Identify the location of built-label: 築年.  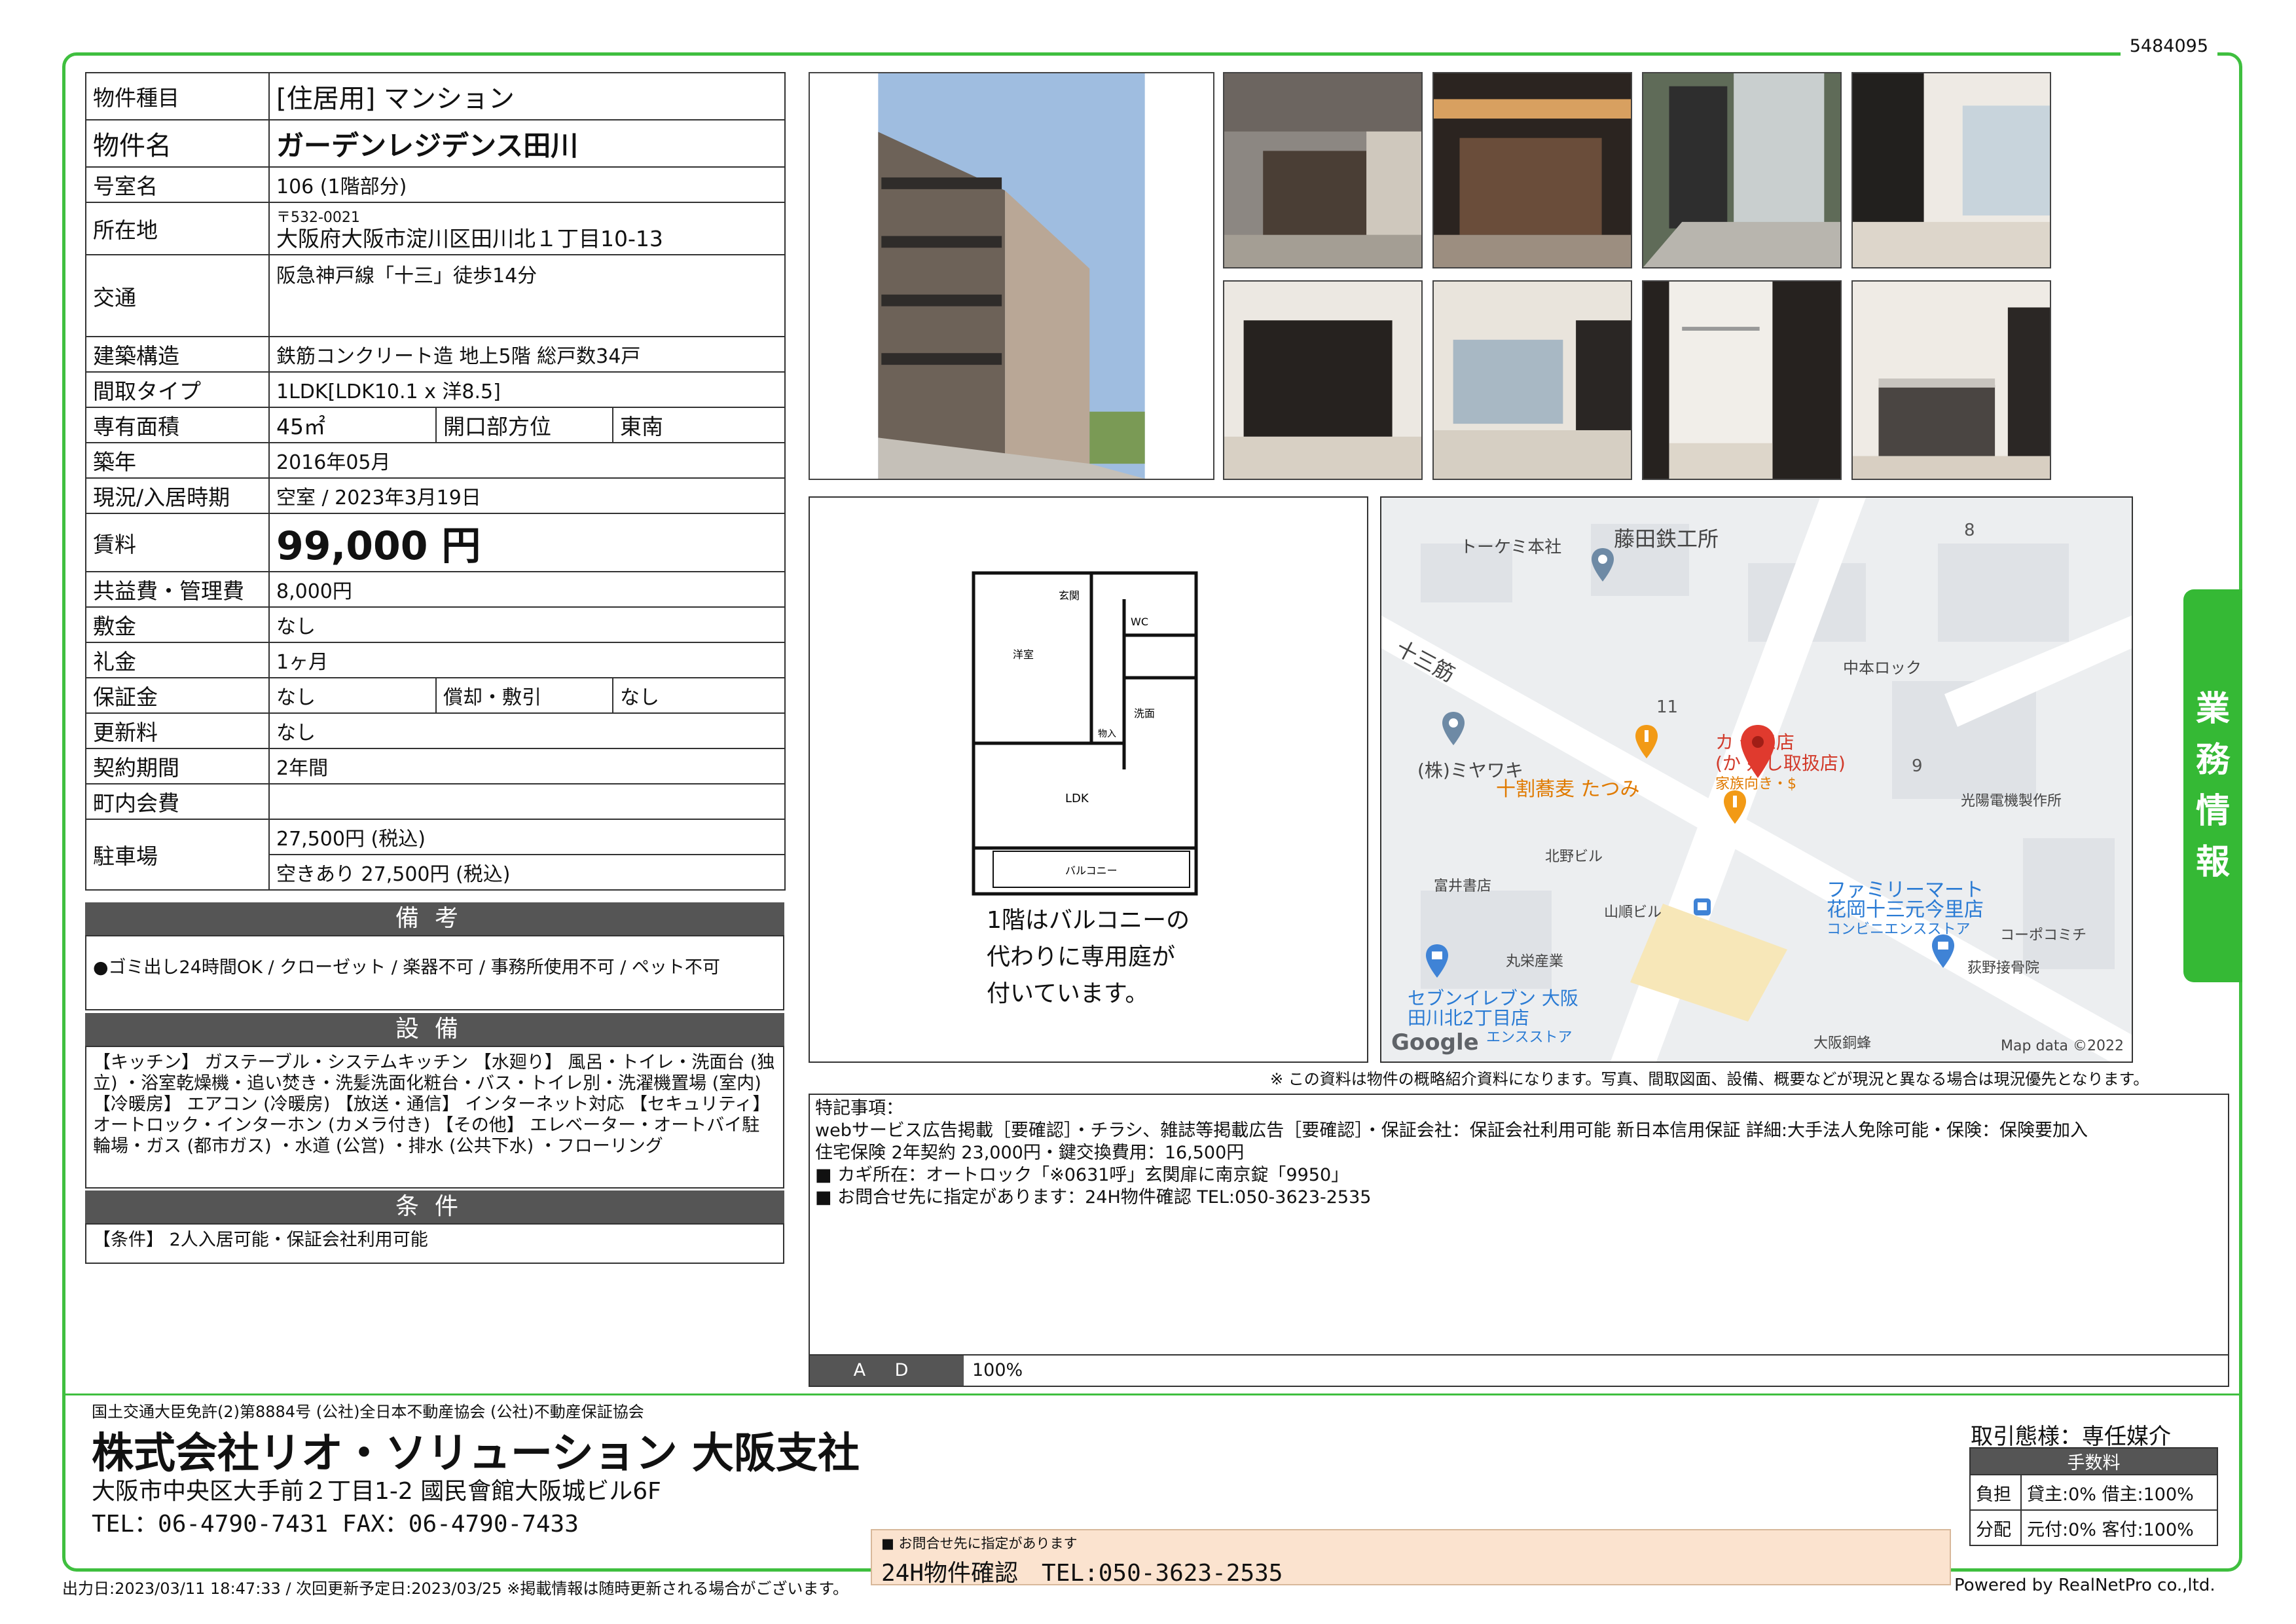
(177, 460).